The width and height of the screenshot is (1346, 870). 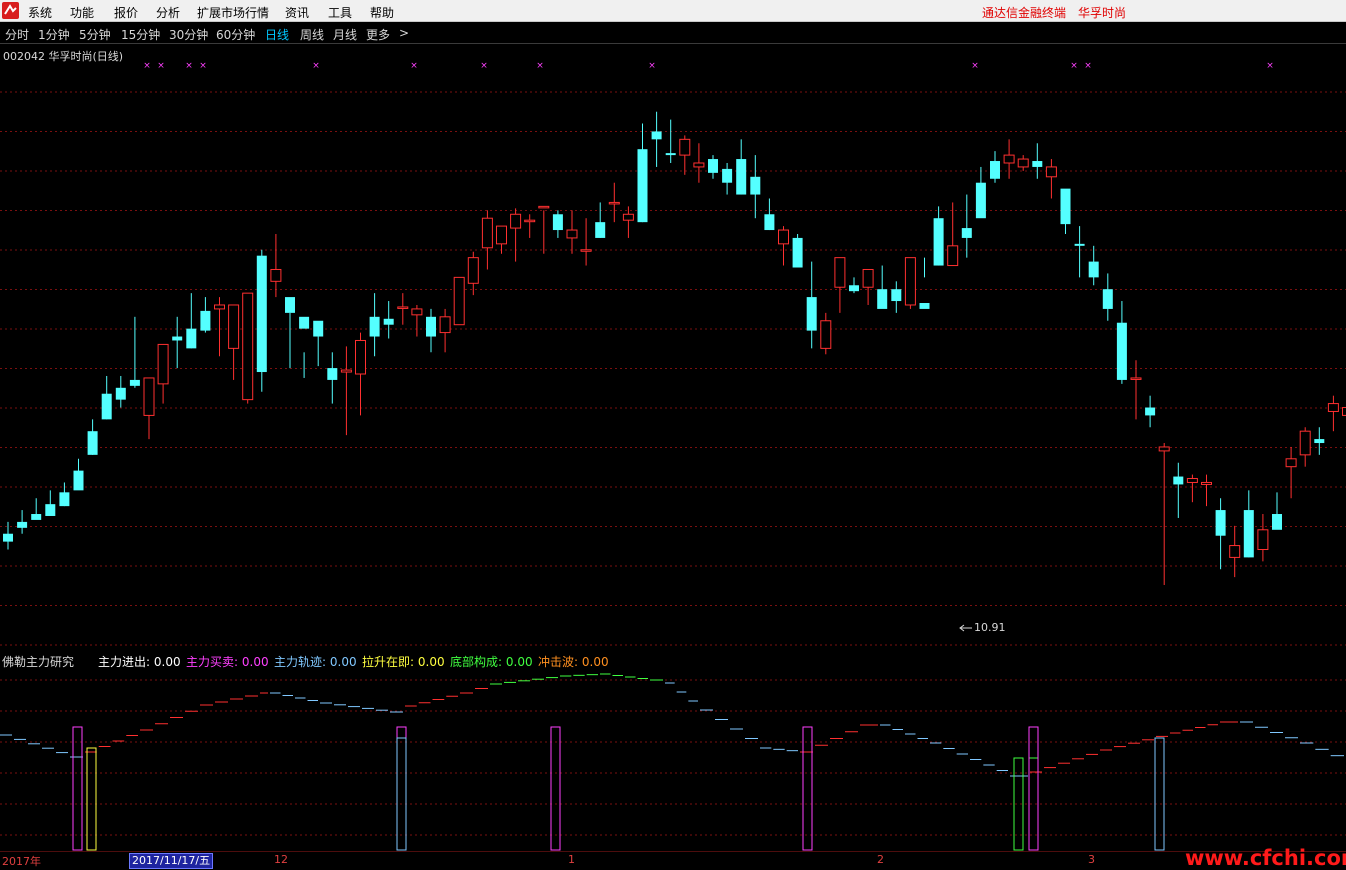 What do you see at coordinates (404, 33) in the screenshot?
I see `period-more-chevron: >` at bounding box center [404, 33].